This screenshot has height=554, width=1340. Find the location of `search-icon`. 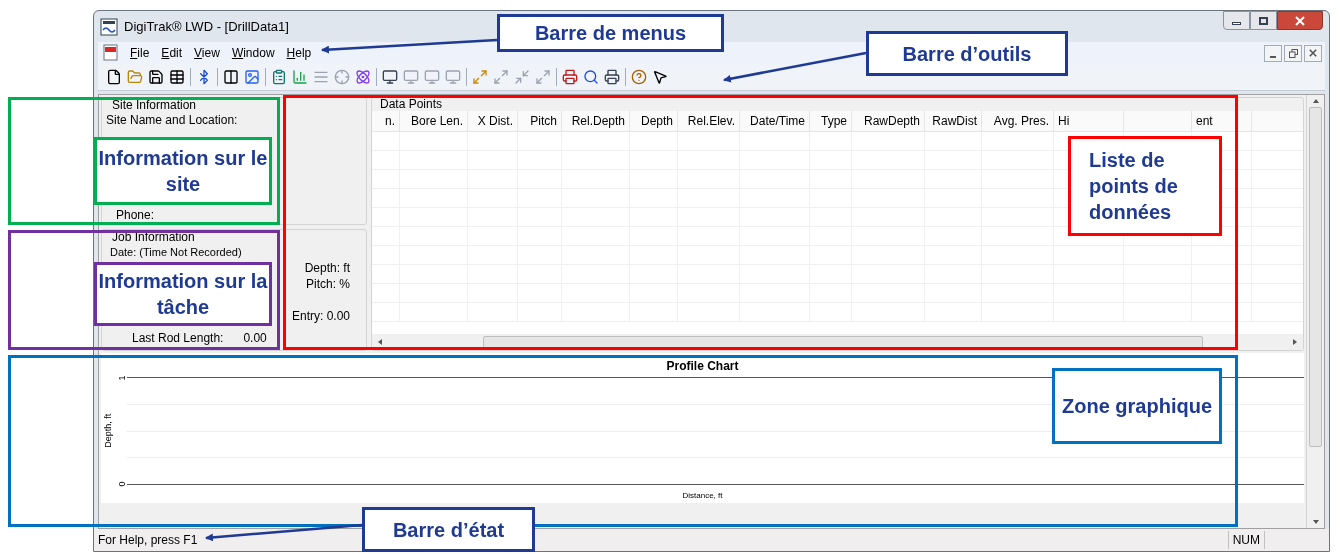

search-icon is located at coordinates (591, 77).